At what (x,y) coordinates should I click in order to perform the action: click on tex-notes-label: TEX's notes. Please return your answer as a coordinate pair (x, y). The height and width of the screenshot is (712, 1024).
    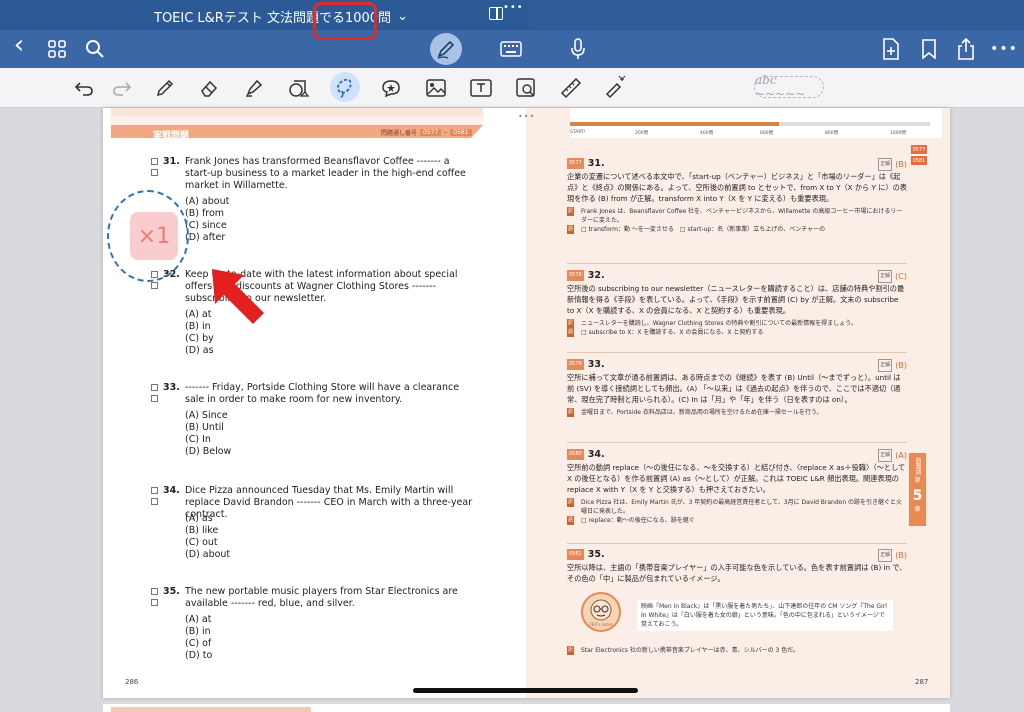
    Looking at the image, I should click on (600, 624).